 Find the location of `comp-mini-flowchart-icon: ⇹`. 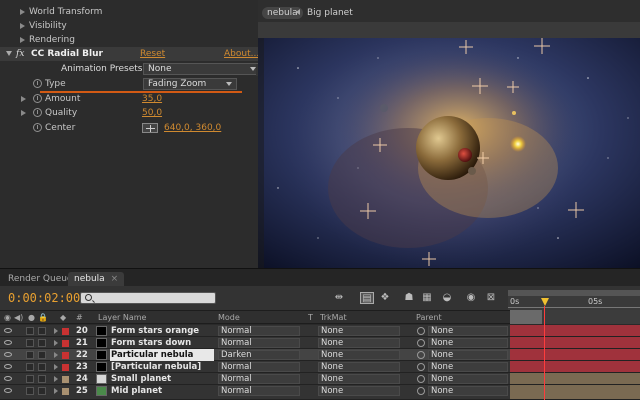

comp-mini-flowchart-icon: ⇹ is located at coordinates (339, 298).